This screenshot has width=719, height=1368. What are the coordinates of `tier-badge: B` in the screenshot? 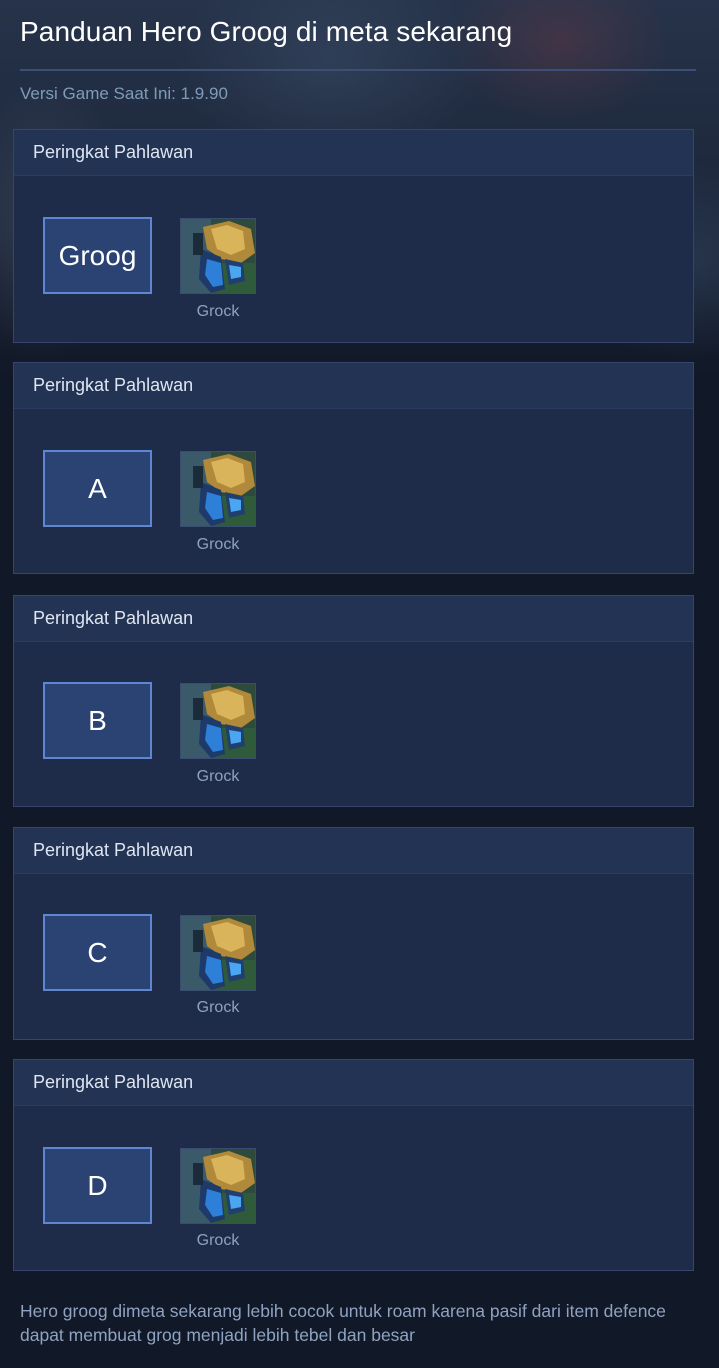 It's located at (97, 720).